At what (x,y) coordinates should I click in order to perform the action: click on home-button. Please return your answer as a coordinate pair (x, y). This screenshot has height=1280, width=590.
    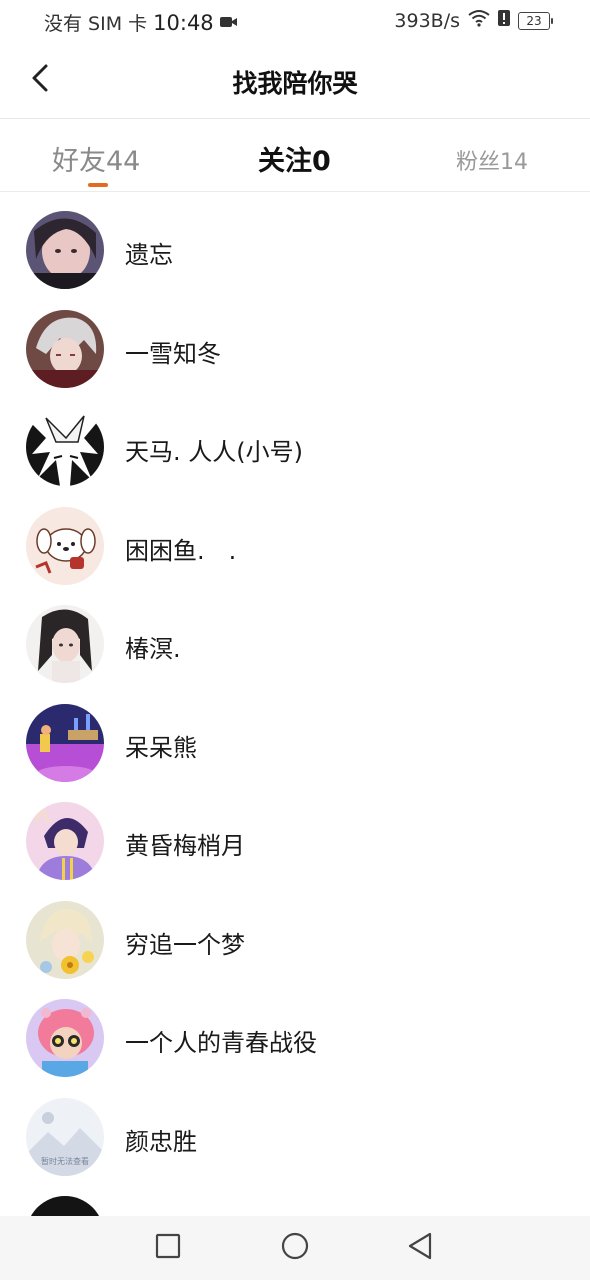
    Looking at the image, I should click on (295, 1248).